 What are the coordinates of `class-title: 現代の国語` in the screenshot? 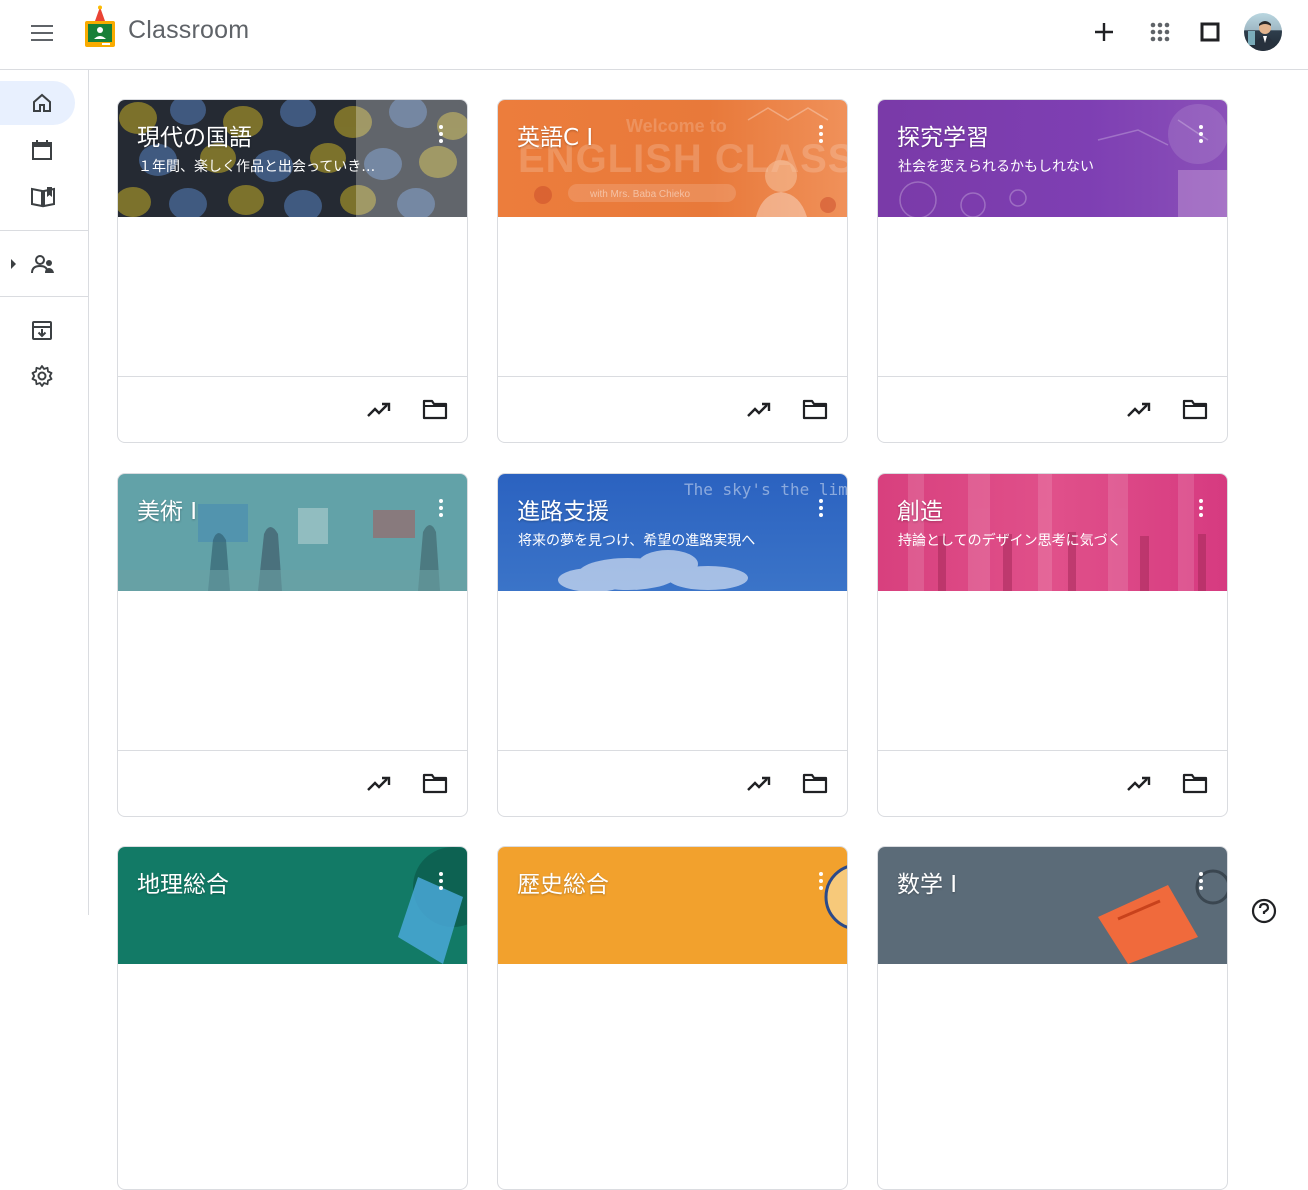 It's located at (194, 135).